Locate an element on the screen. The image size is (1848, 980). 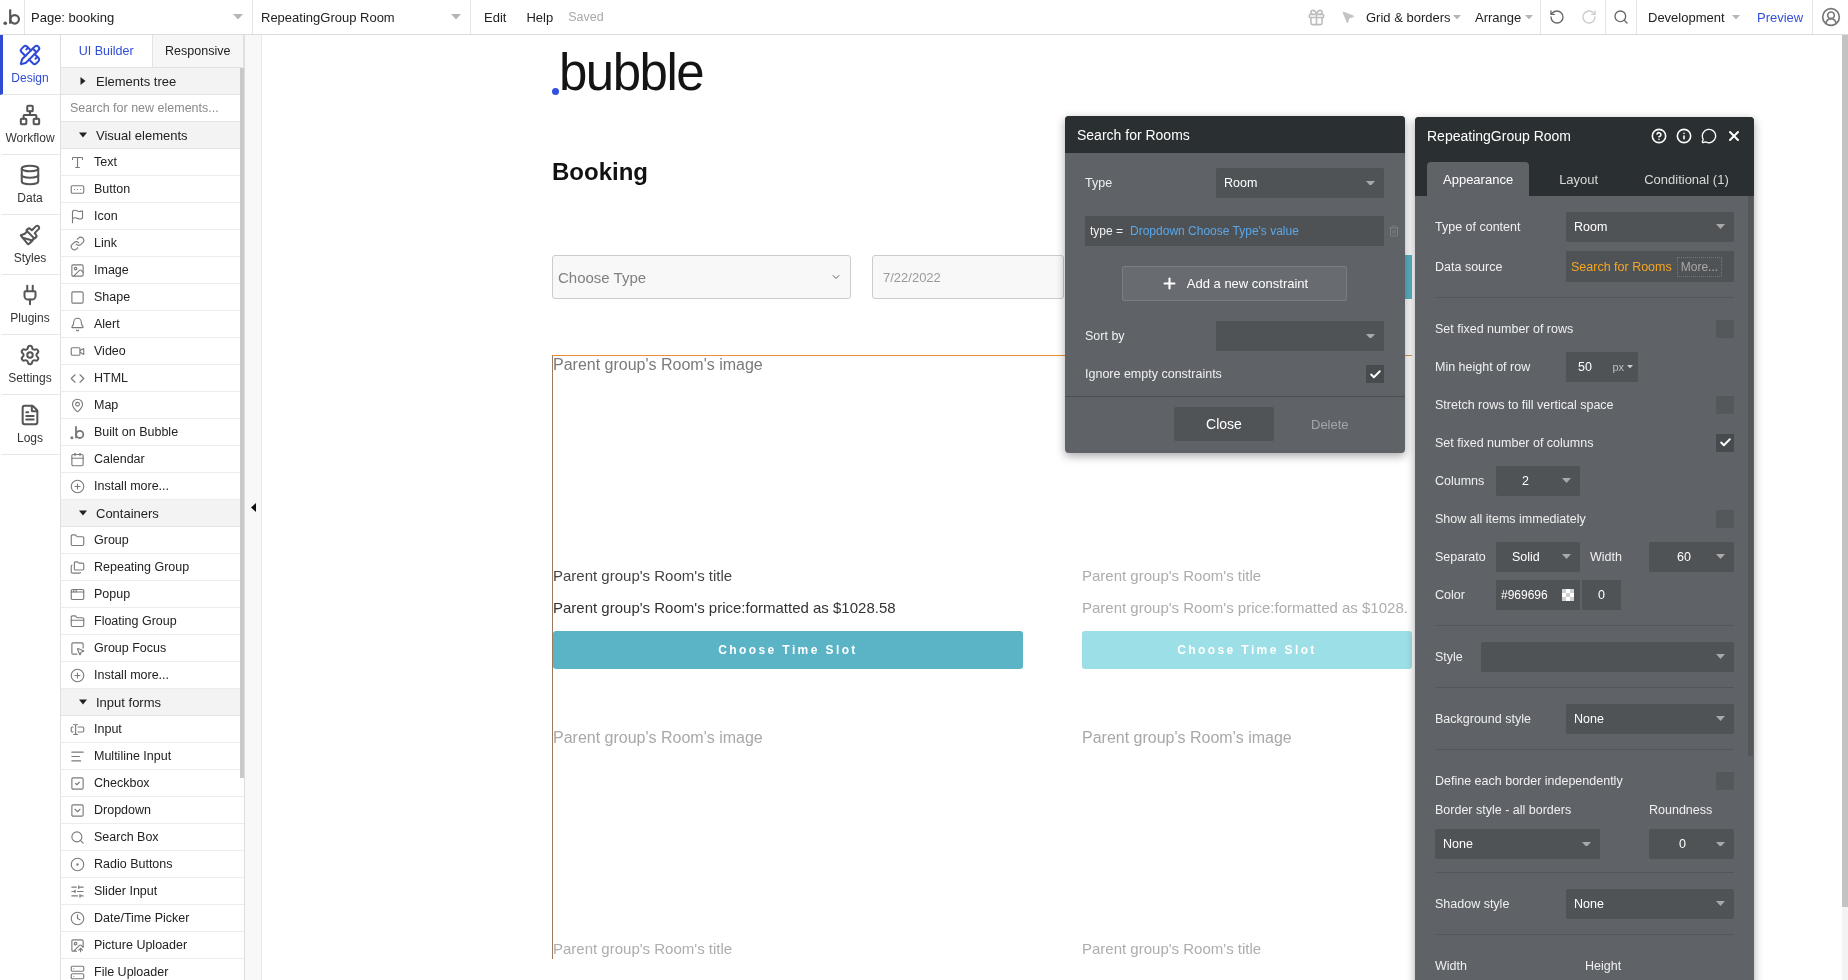
element-item: File Uploader is located at coordinates (152, 969).